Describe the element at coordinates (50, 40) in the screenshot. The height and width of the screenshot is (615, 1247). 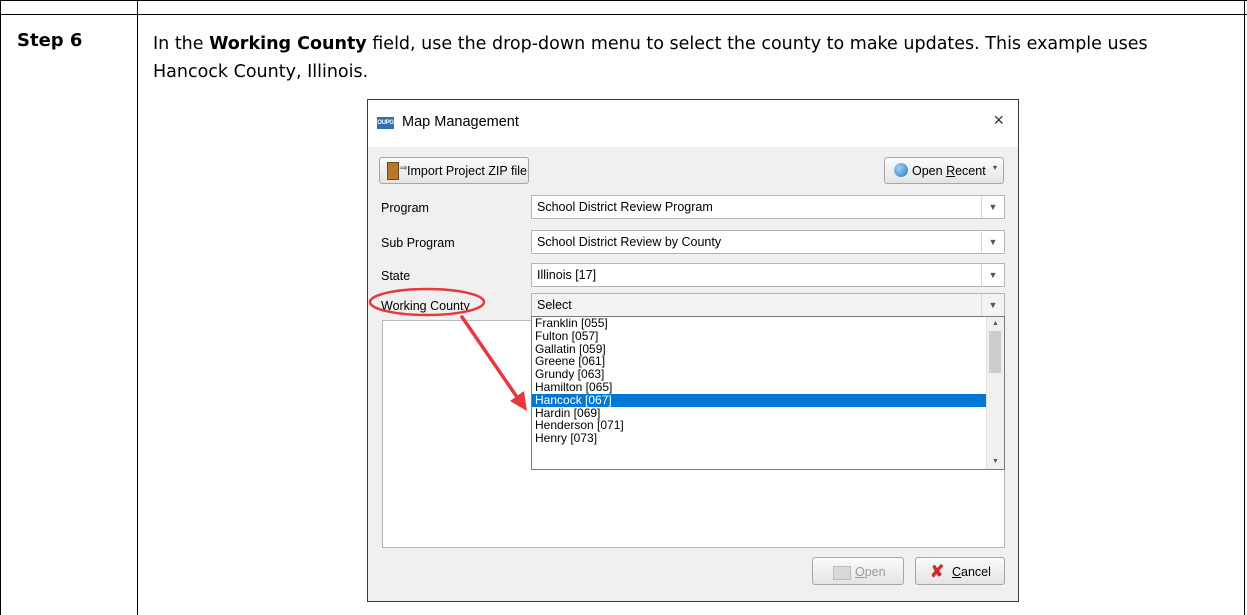
I see `step-label: Step 6` at that location.